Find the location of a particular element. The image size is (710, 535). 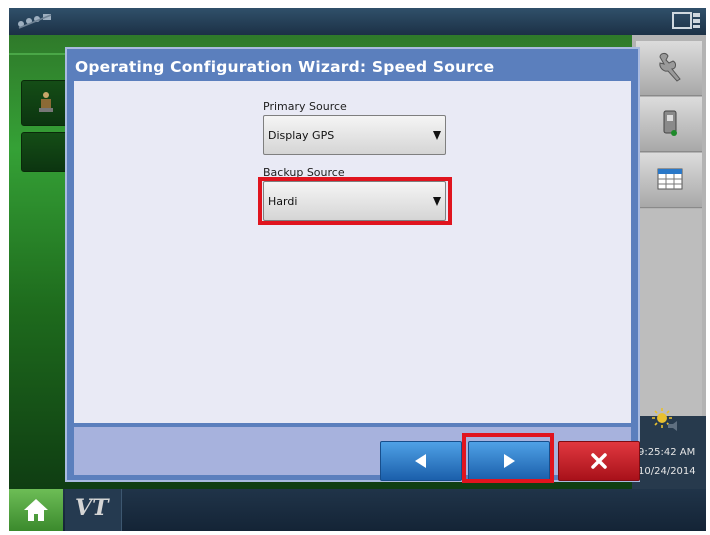

calendar-button is located at coordinates (669, 180).